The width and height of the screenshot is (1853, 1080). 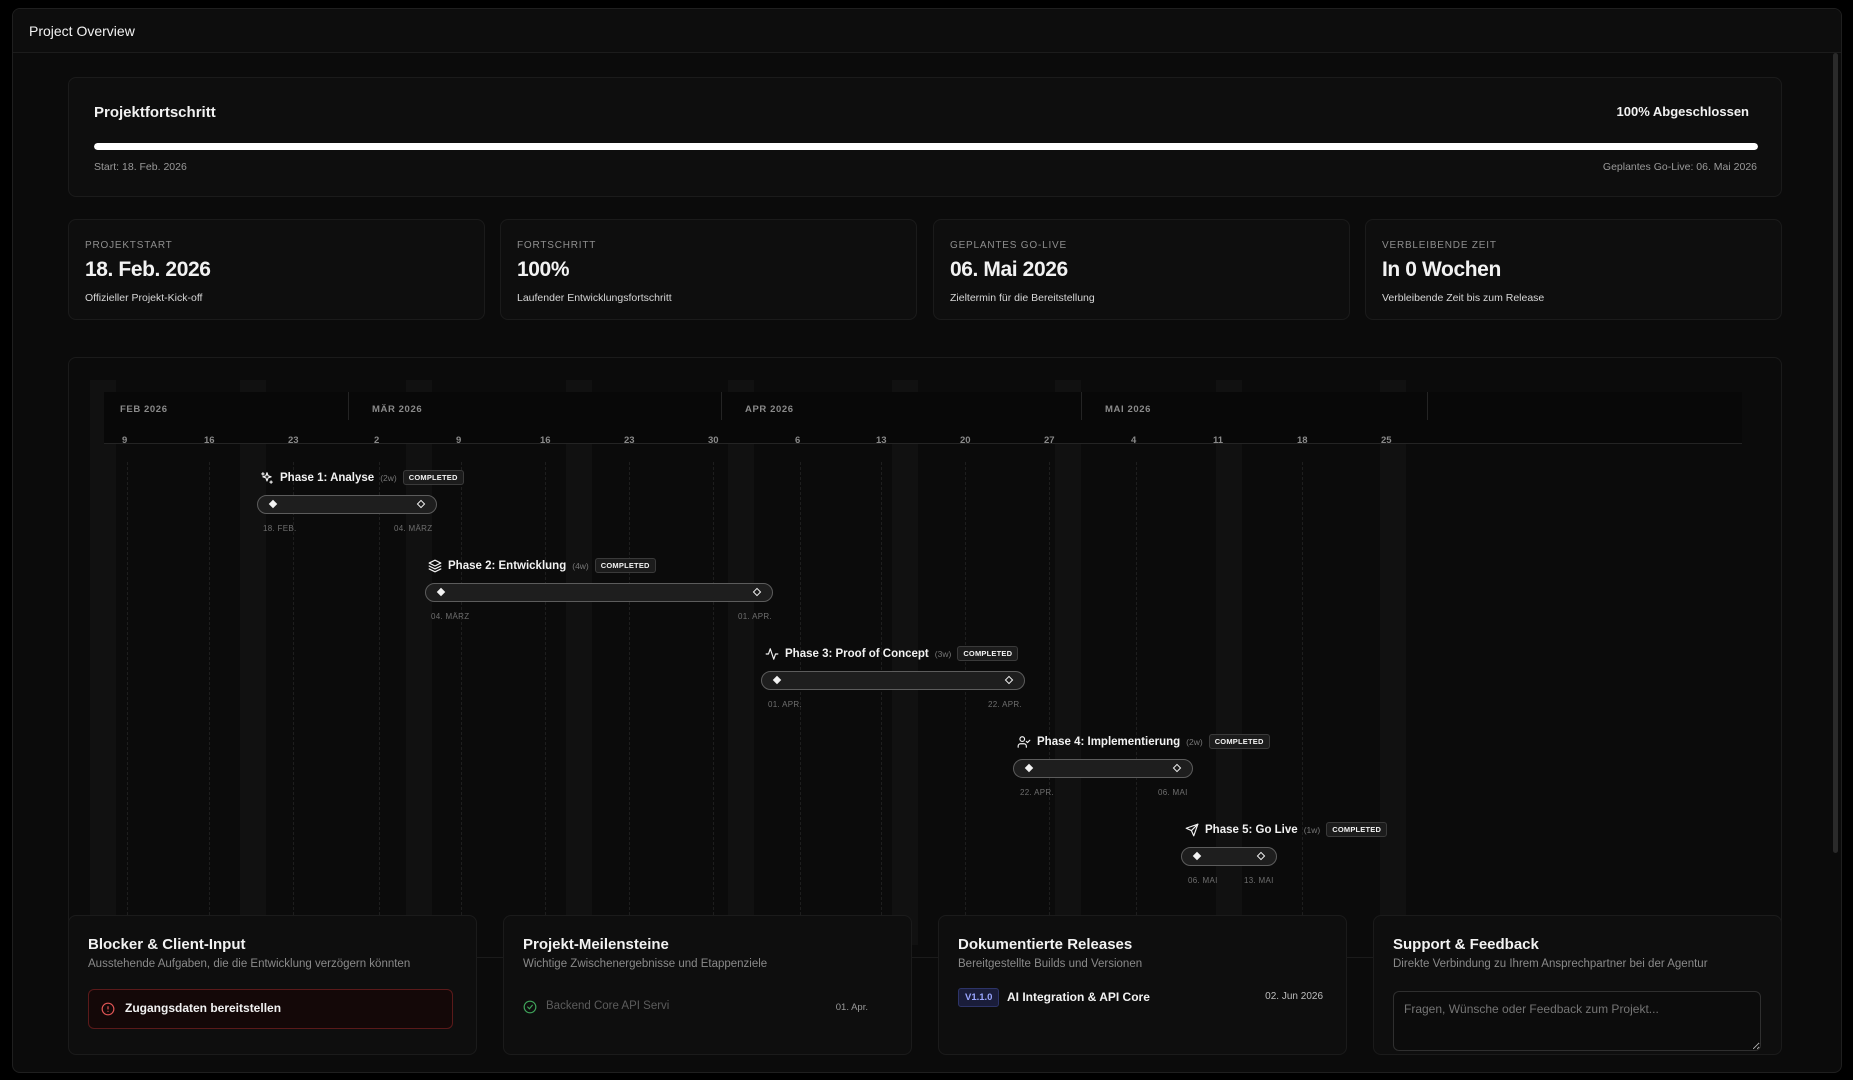 What do you see at coordinates (1218, 440) in the screenshot?
I see `week-label: 11` at bounding box center [1218, 440].